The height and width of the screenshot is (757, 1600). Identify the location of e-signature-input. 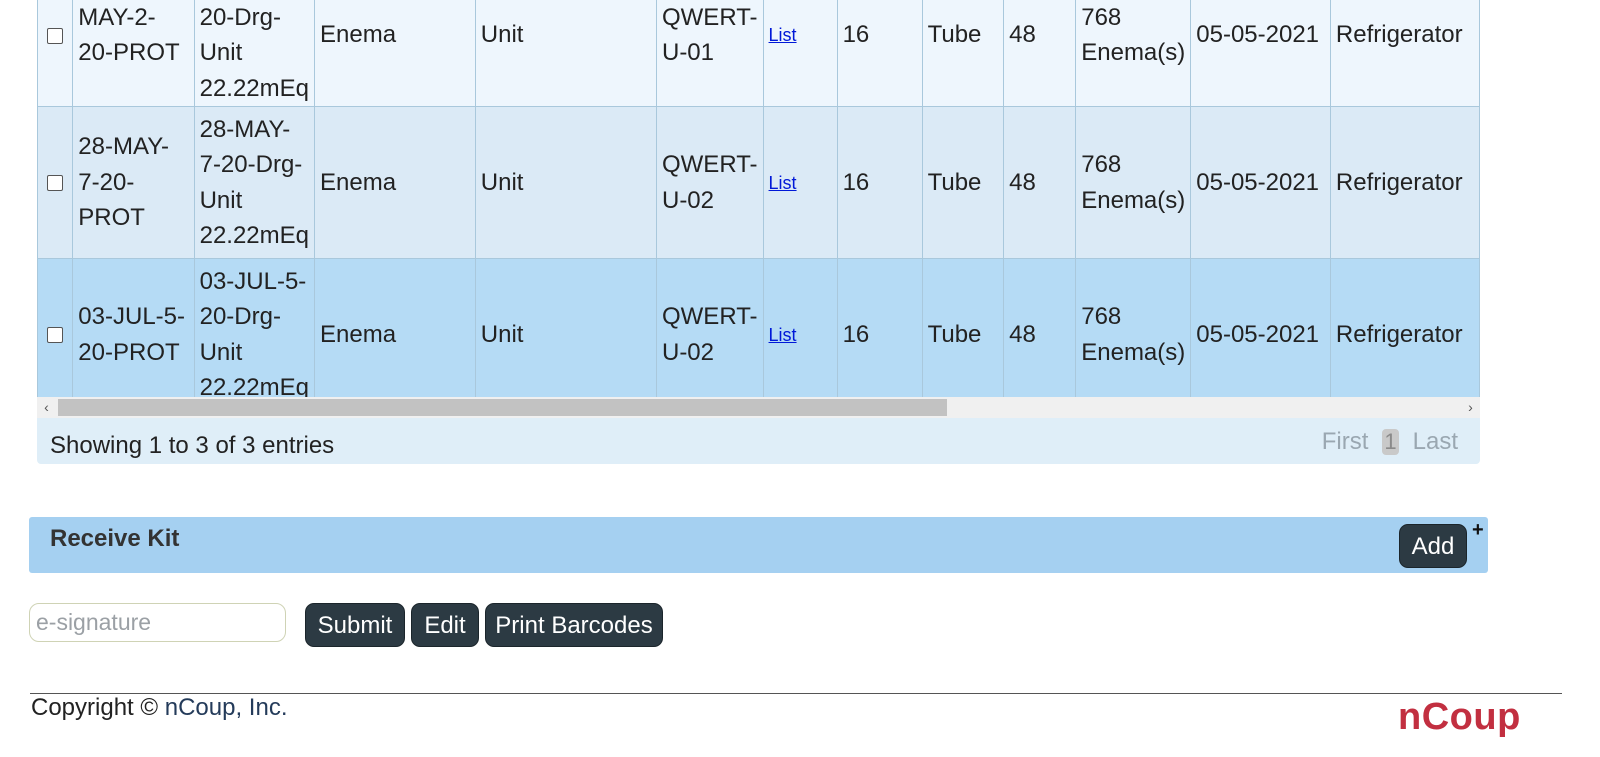
(157, 622).